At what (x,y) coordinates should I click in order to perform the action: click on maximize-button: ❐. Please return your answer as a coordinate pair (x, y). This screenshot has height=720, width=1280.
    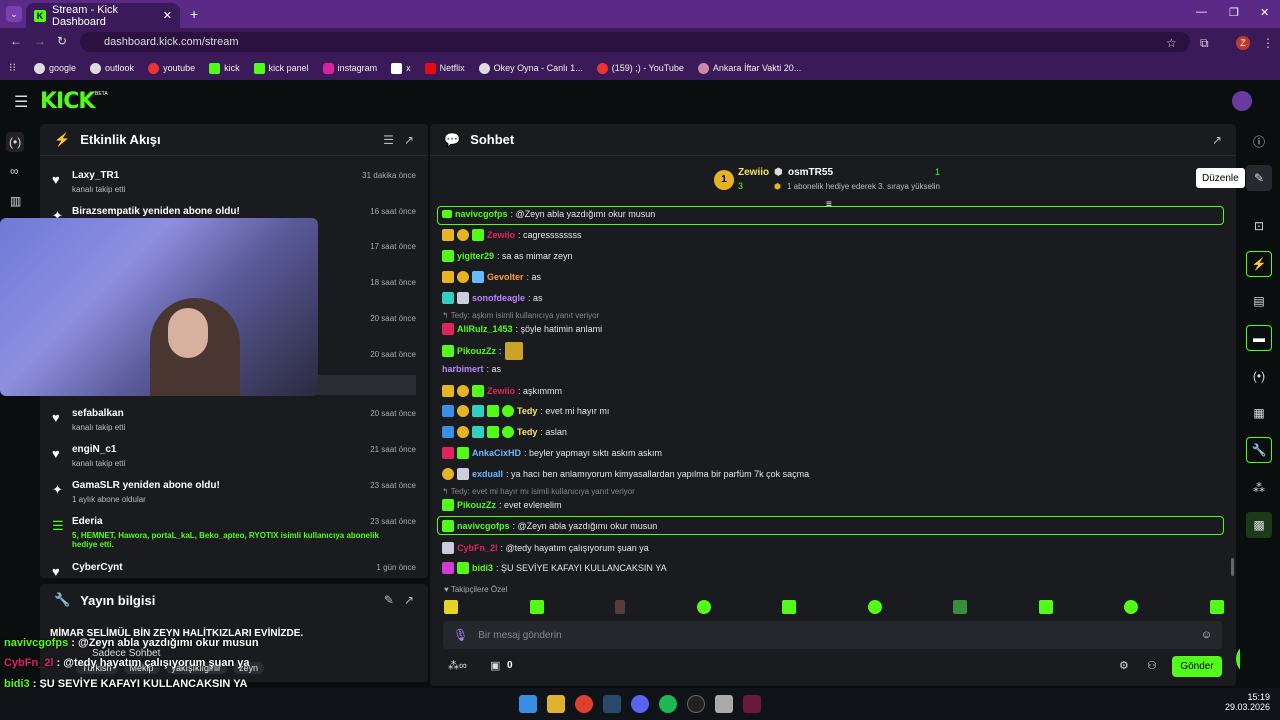
    Looking at the image, I should click on (1234, 12).